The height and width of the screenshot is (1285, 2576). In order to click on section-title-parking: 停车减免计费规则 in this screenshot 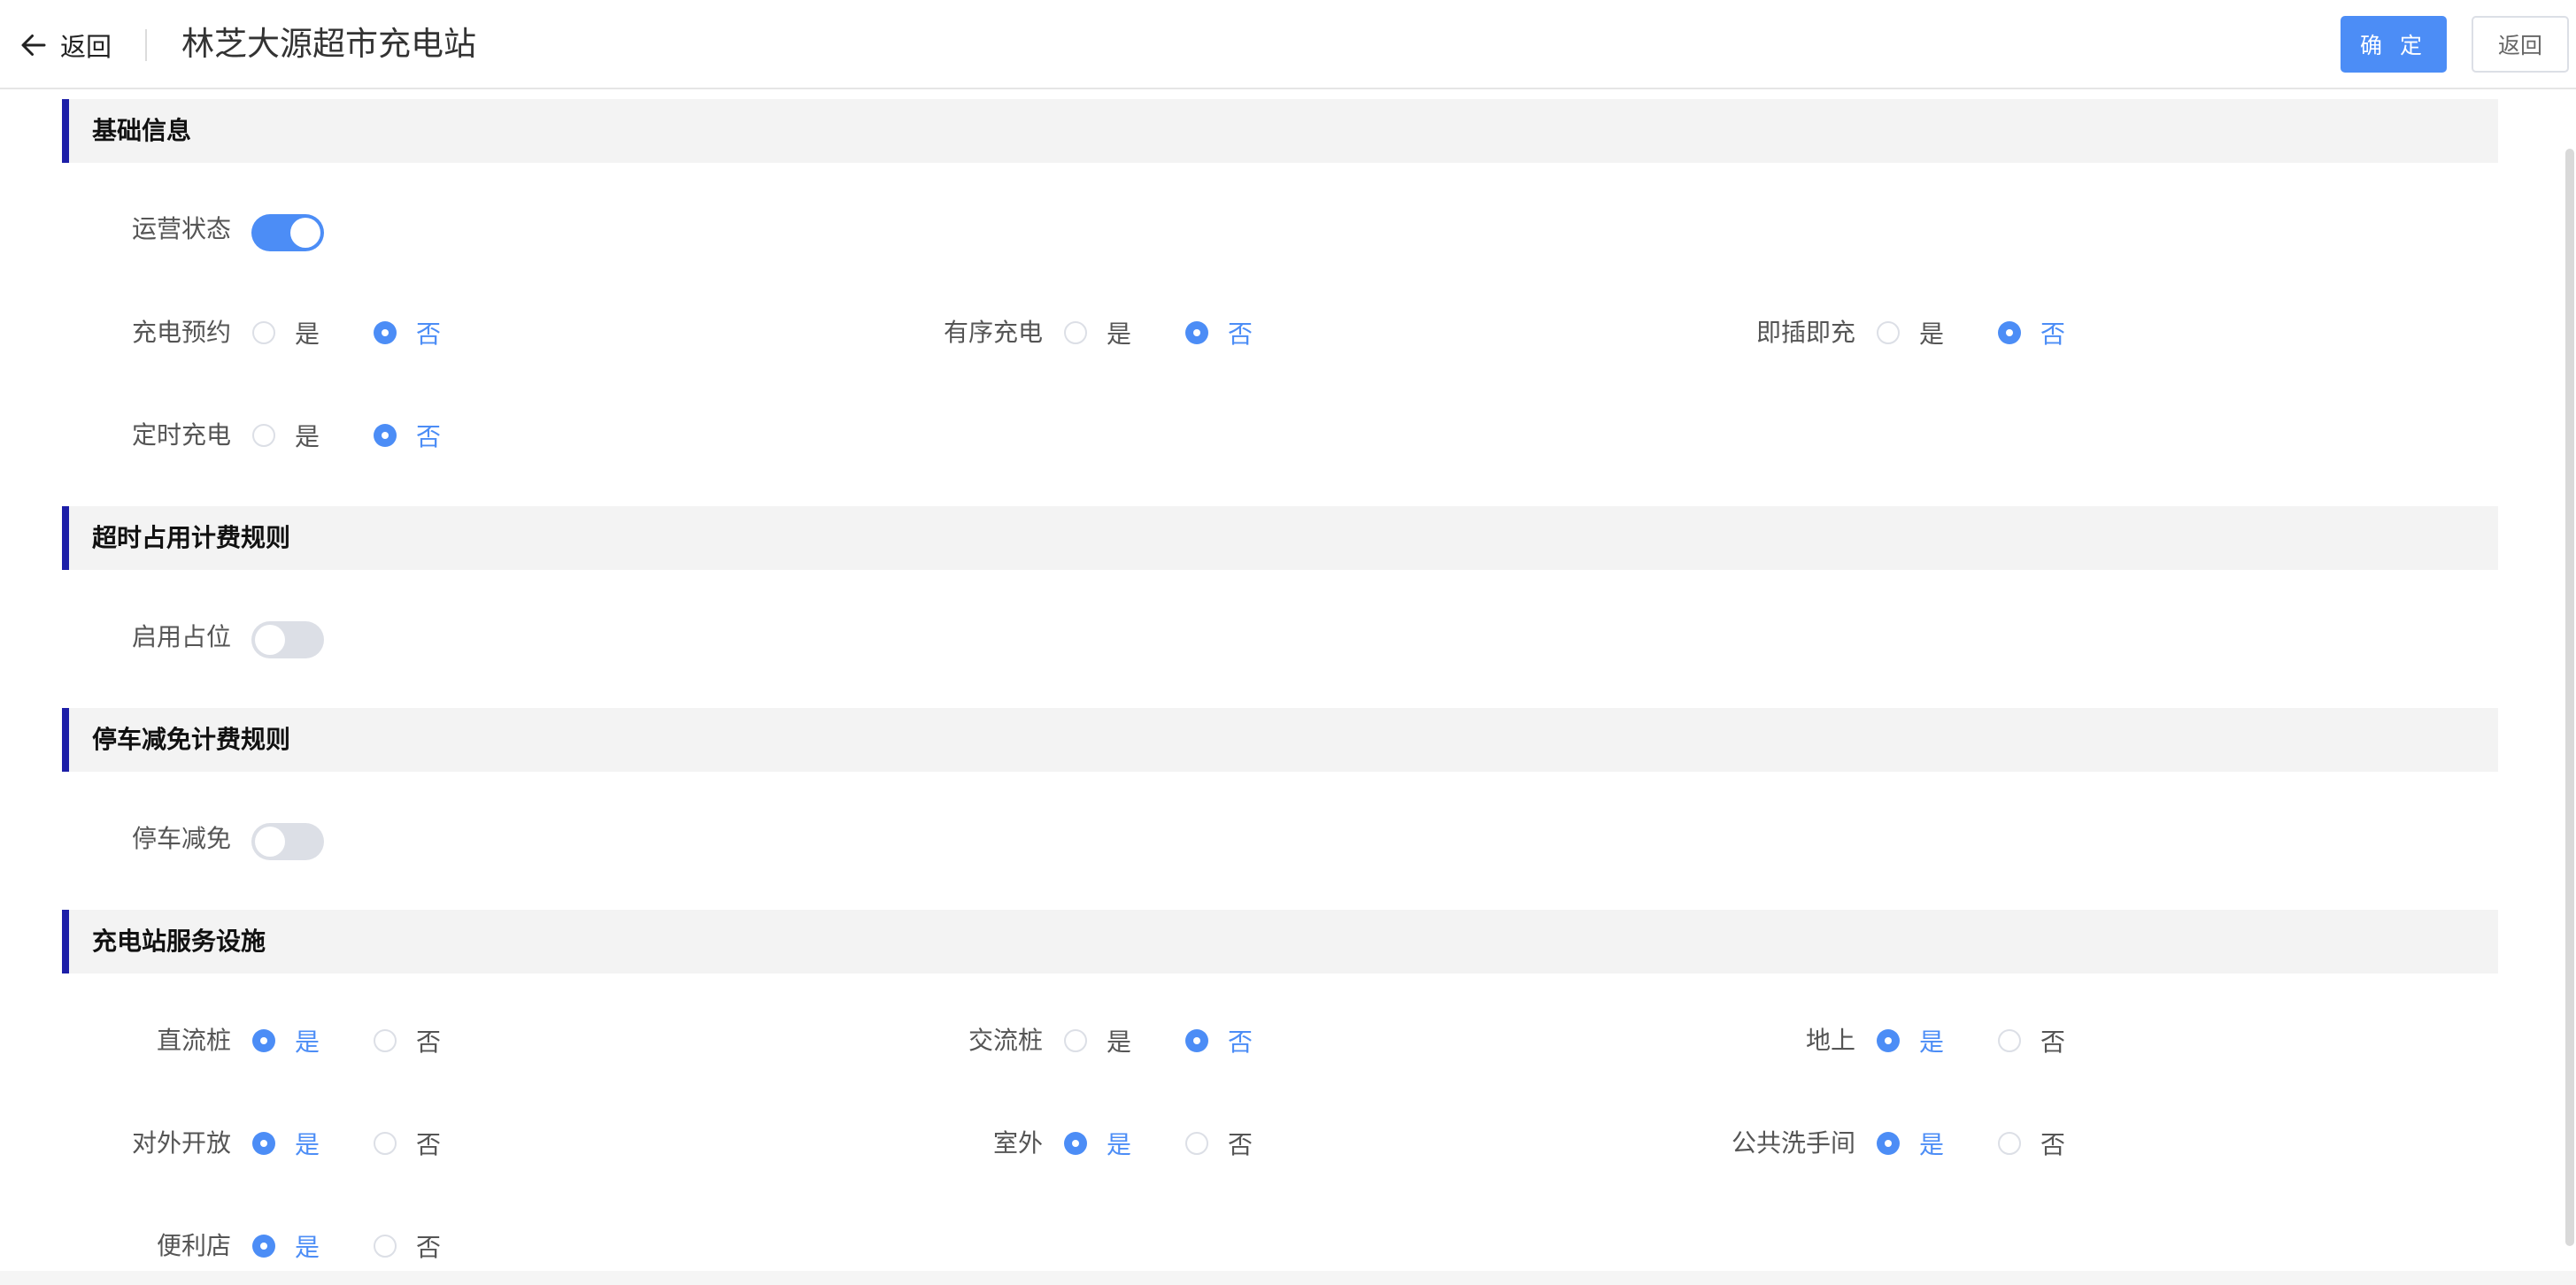, I will do `click(191, 739)`.